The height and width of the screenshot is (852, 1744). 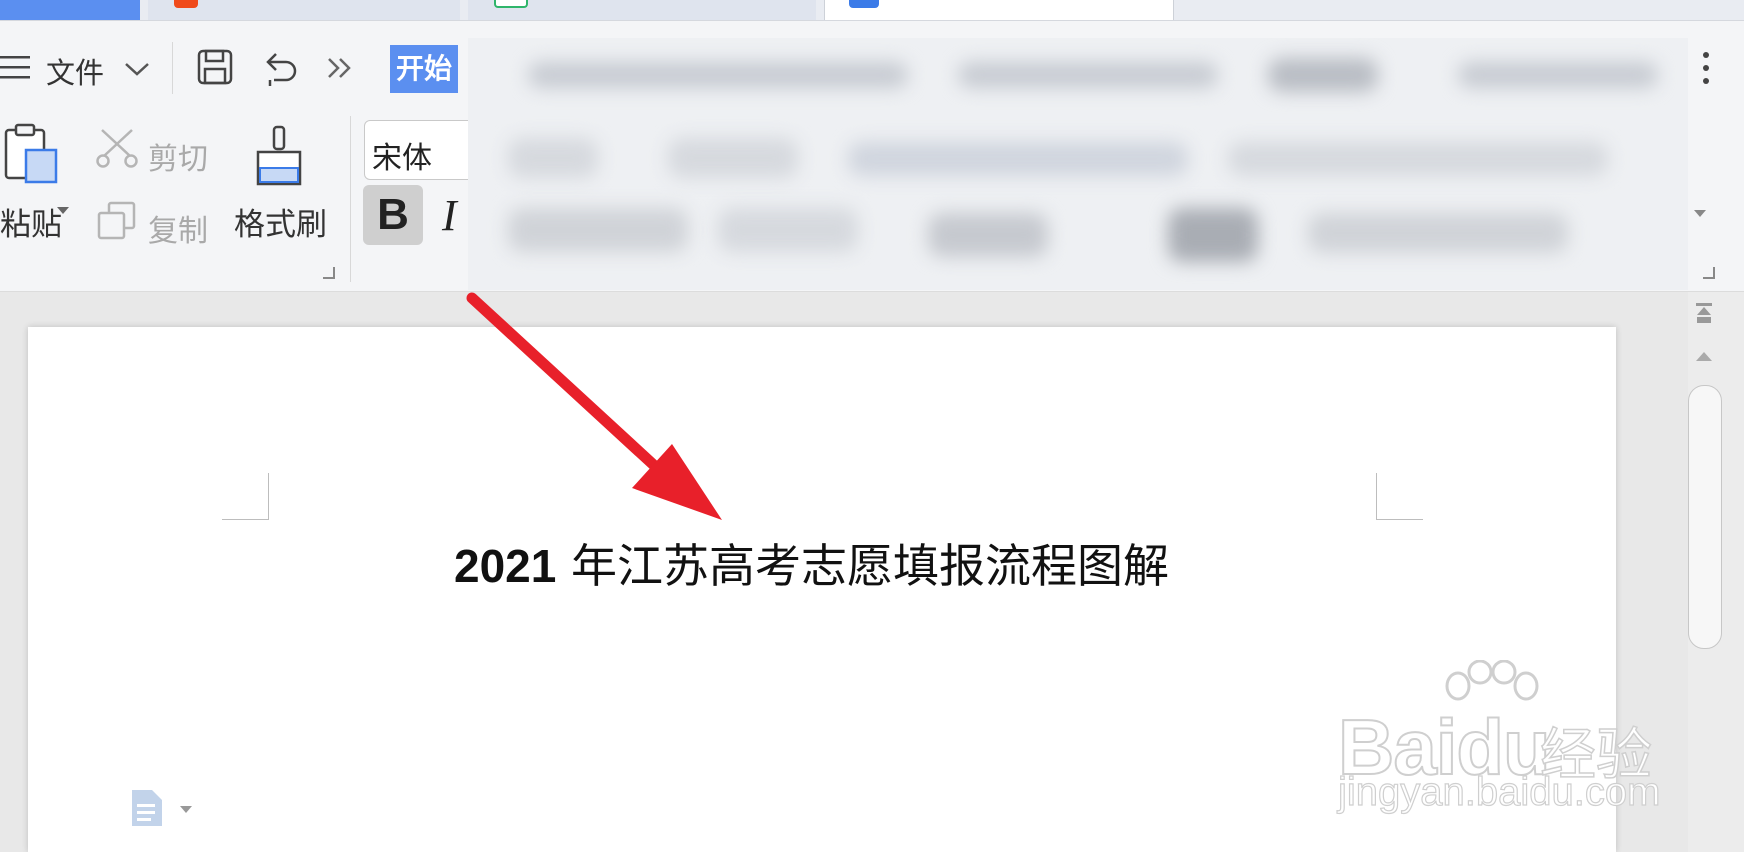 What do you see at coordinates (1700, 213) in the screenshot?
I see `ribbon-expand-dropdown-icon` at bounding box center [1700, 213].